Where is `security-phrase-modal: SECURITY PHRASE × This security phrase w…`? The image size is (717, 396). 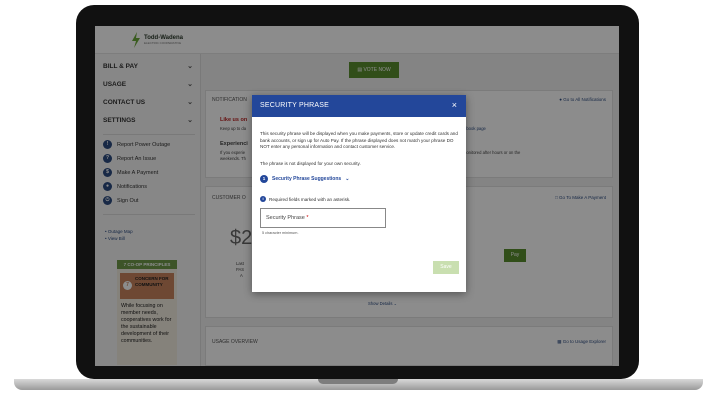 security-phrase-modal: SECURITY PHRASE × This security phrase w… is located at coordinates (359, 193).